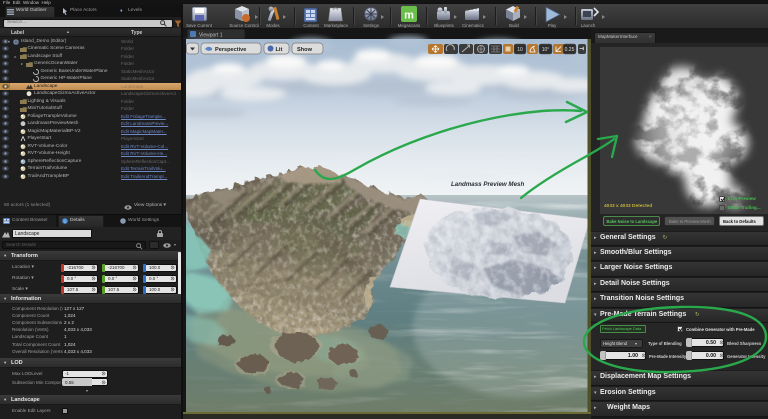  Describe the element at coordinates (487, 184) in the screenshot. I see `svg-text: Landmass Preview Mesh` at that location.